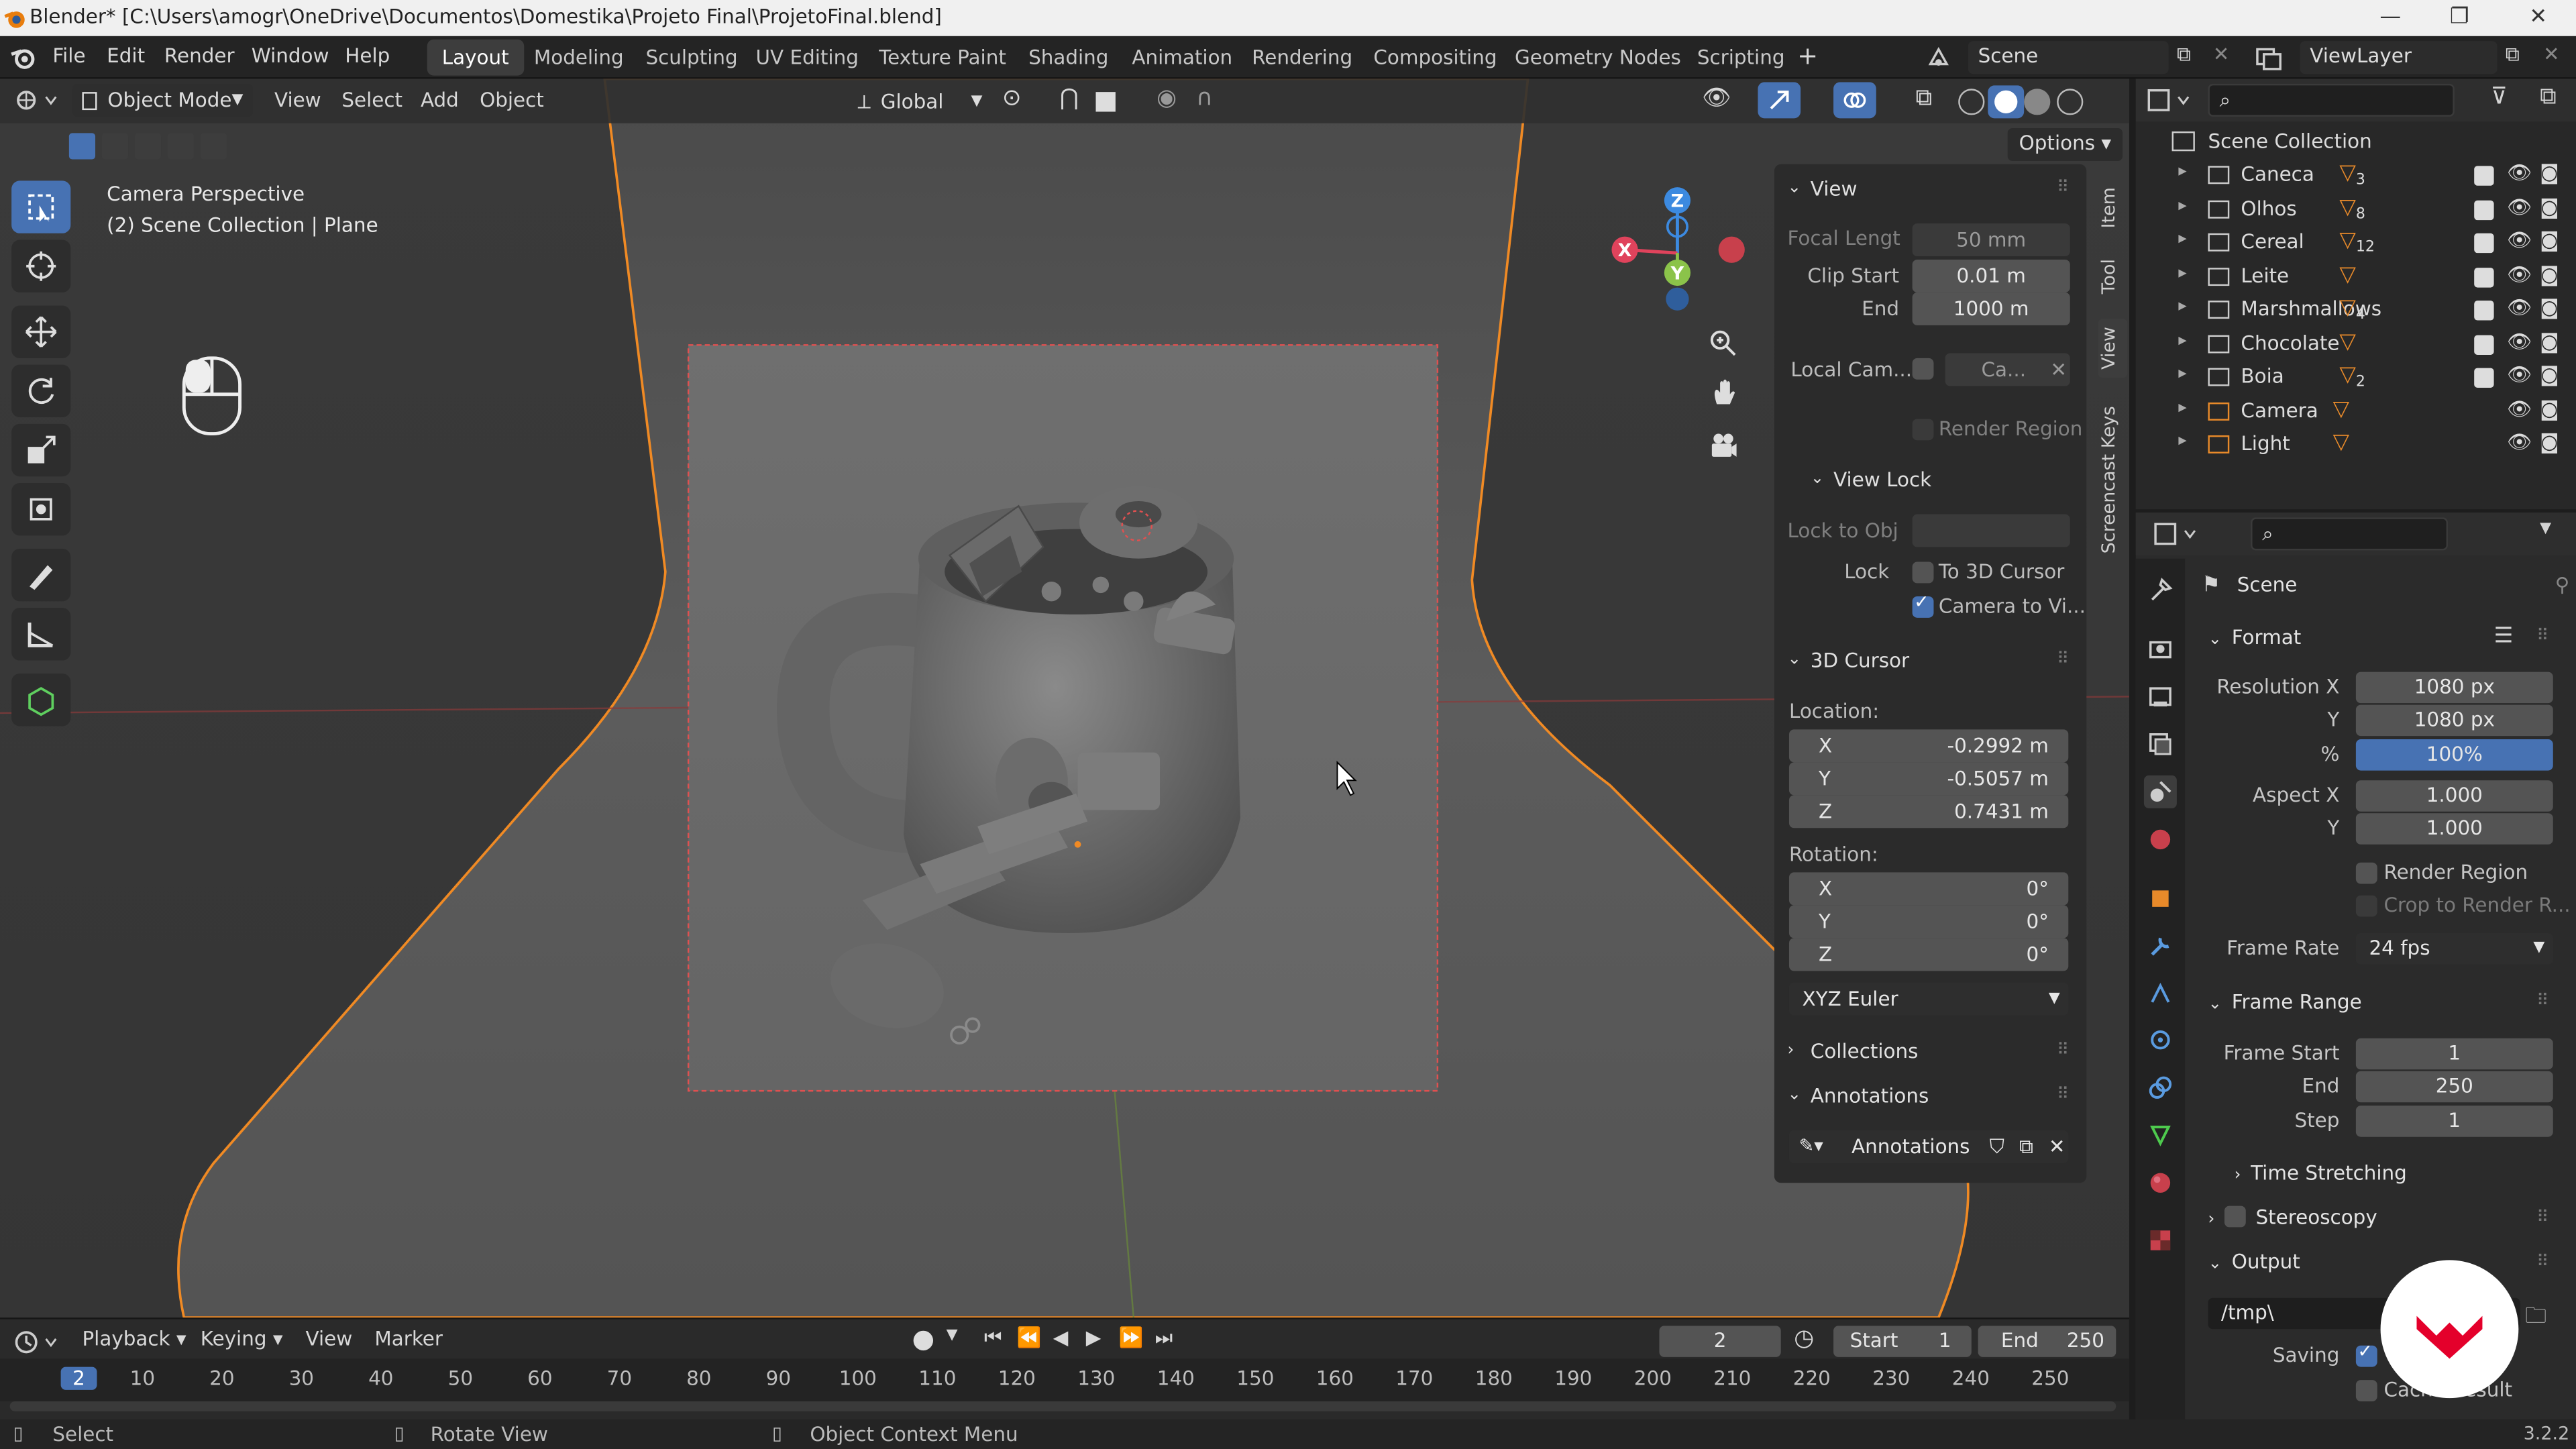  I want to click on menu-render: Render, so click(199, 55).